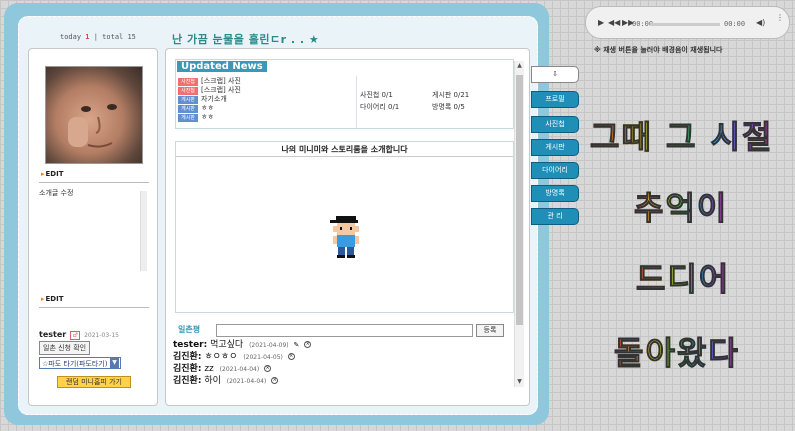 This screenshot has height=431, width=795. Describe the element at coordinates (555, 193) in the screenshot. I see `tab-guestbook: 방명록` at that location.